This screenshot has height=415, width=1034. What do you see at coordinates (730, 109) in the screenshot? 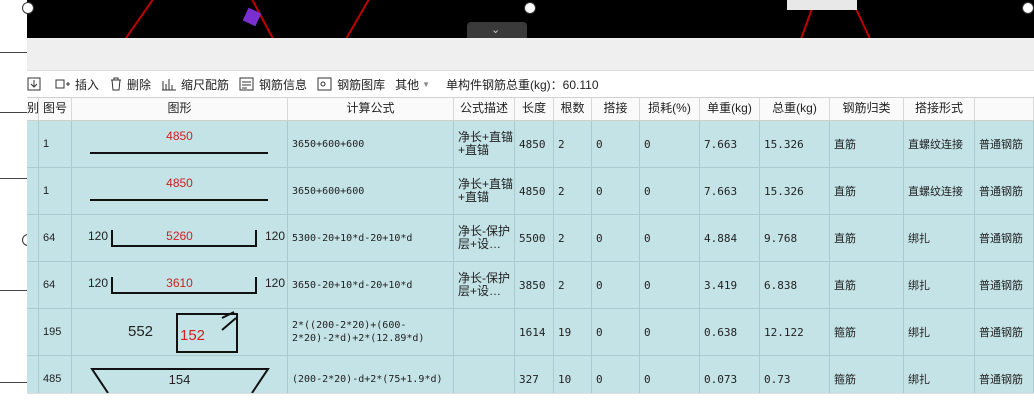
I see `col-header-unit: 单重(kg)` at bounding box center [730, 109].